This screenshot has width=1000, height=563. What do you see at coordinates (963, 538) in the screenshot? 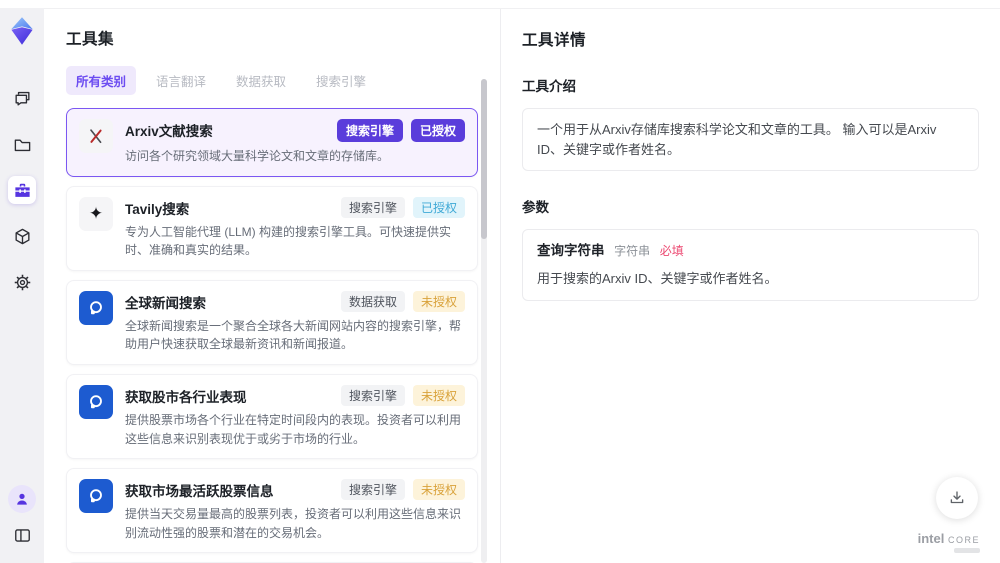
I see `brand-core: core` at bounding box center [963, 538].